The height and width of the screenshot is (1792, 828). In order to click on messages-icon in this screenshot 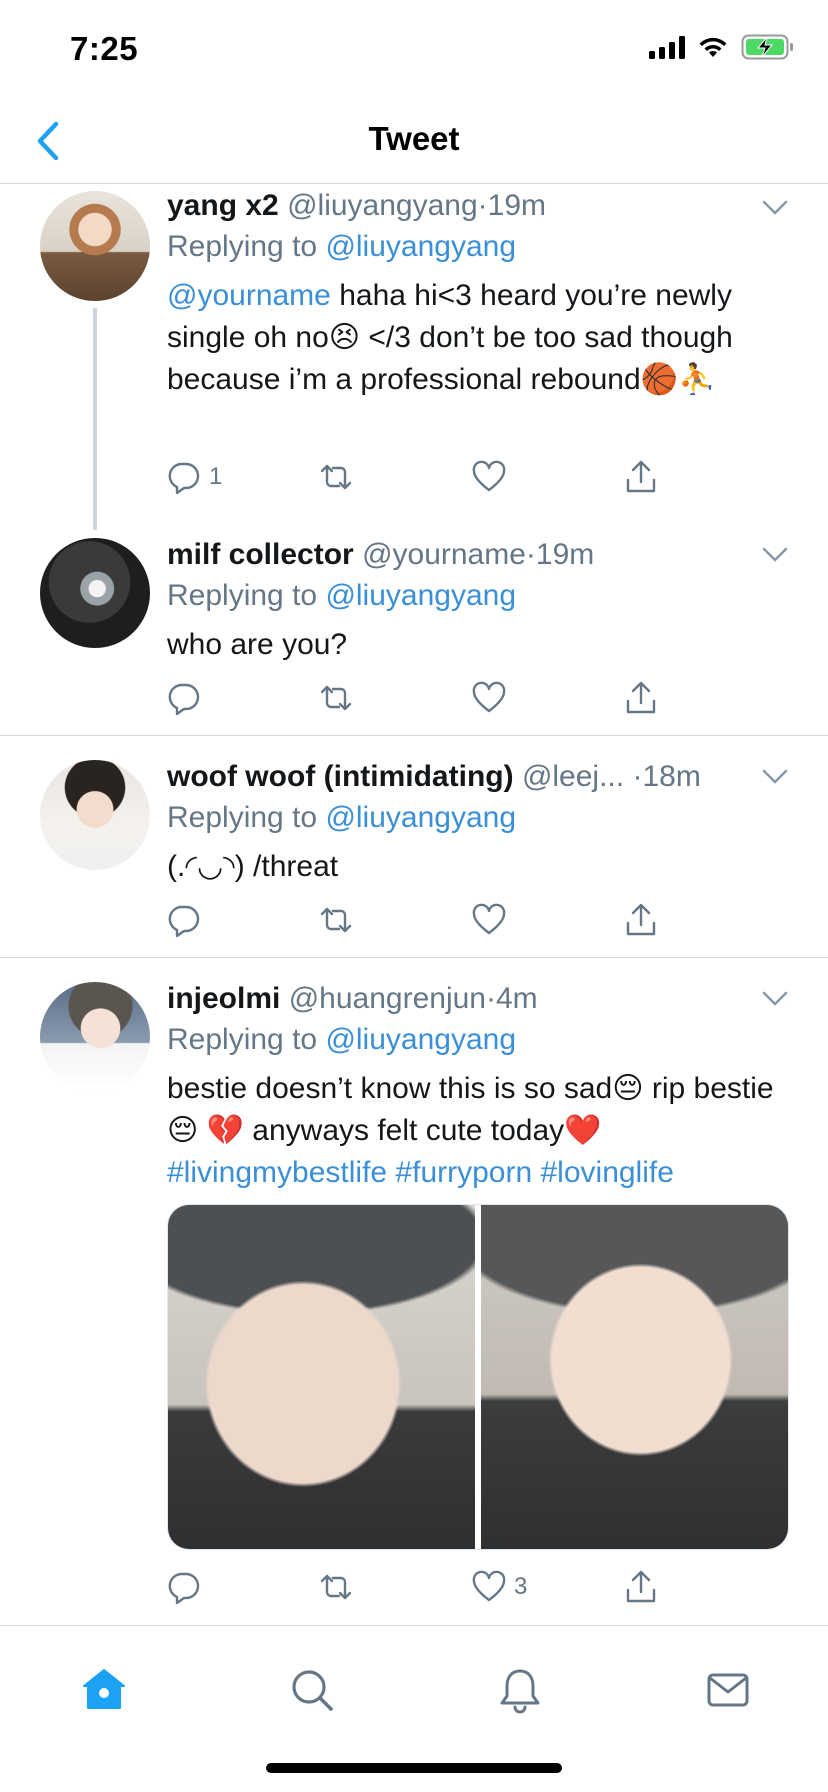, I will do `click(728, 1690)`.